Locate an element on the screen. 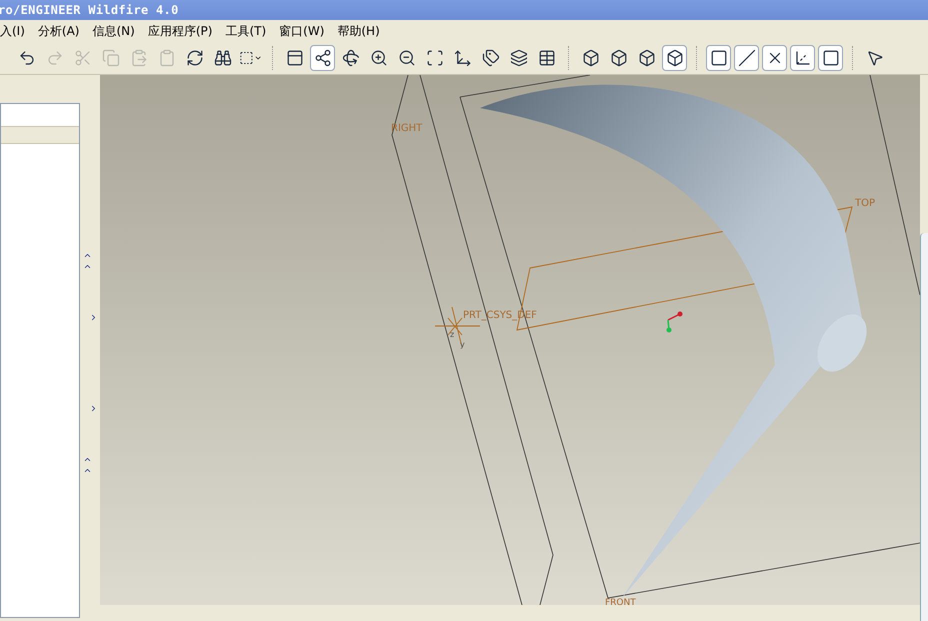 The image size is (928, 621). help-pointer-icon is located at coordinates (875, 58).